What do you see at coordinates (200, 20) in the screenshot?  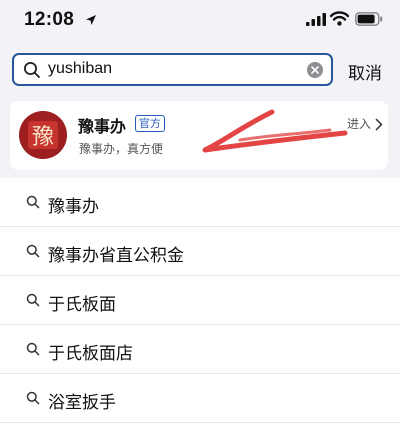 I see `status-bar: 12:08` at bounding box center [200, 20].